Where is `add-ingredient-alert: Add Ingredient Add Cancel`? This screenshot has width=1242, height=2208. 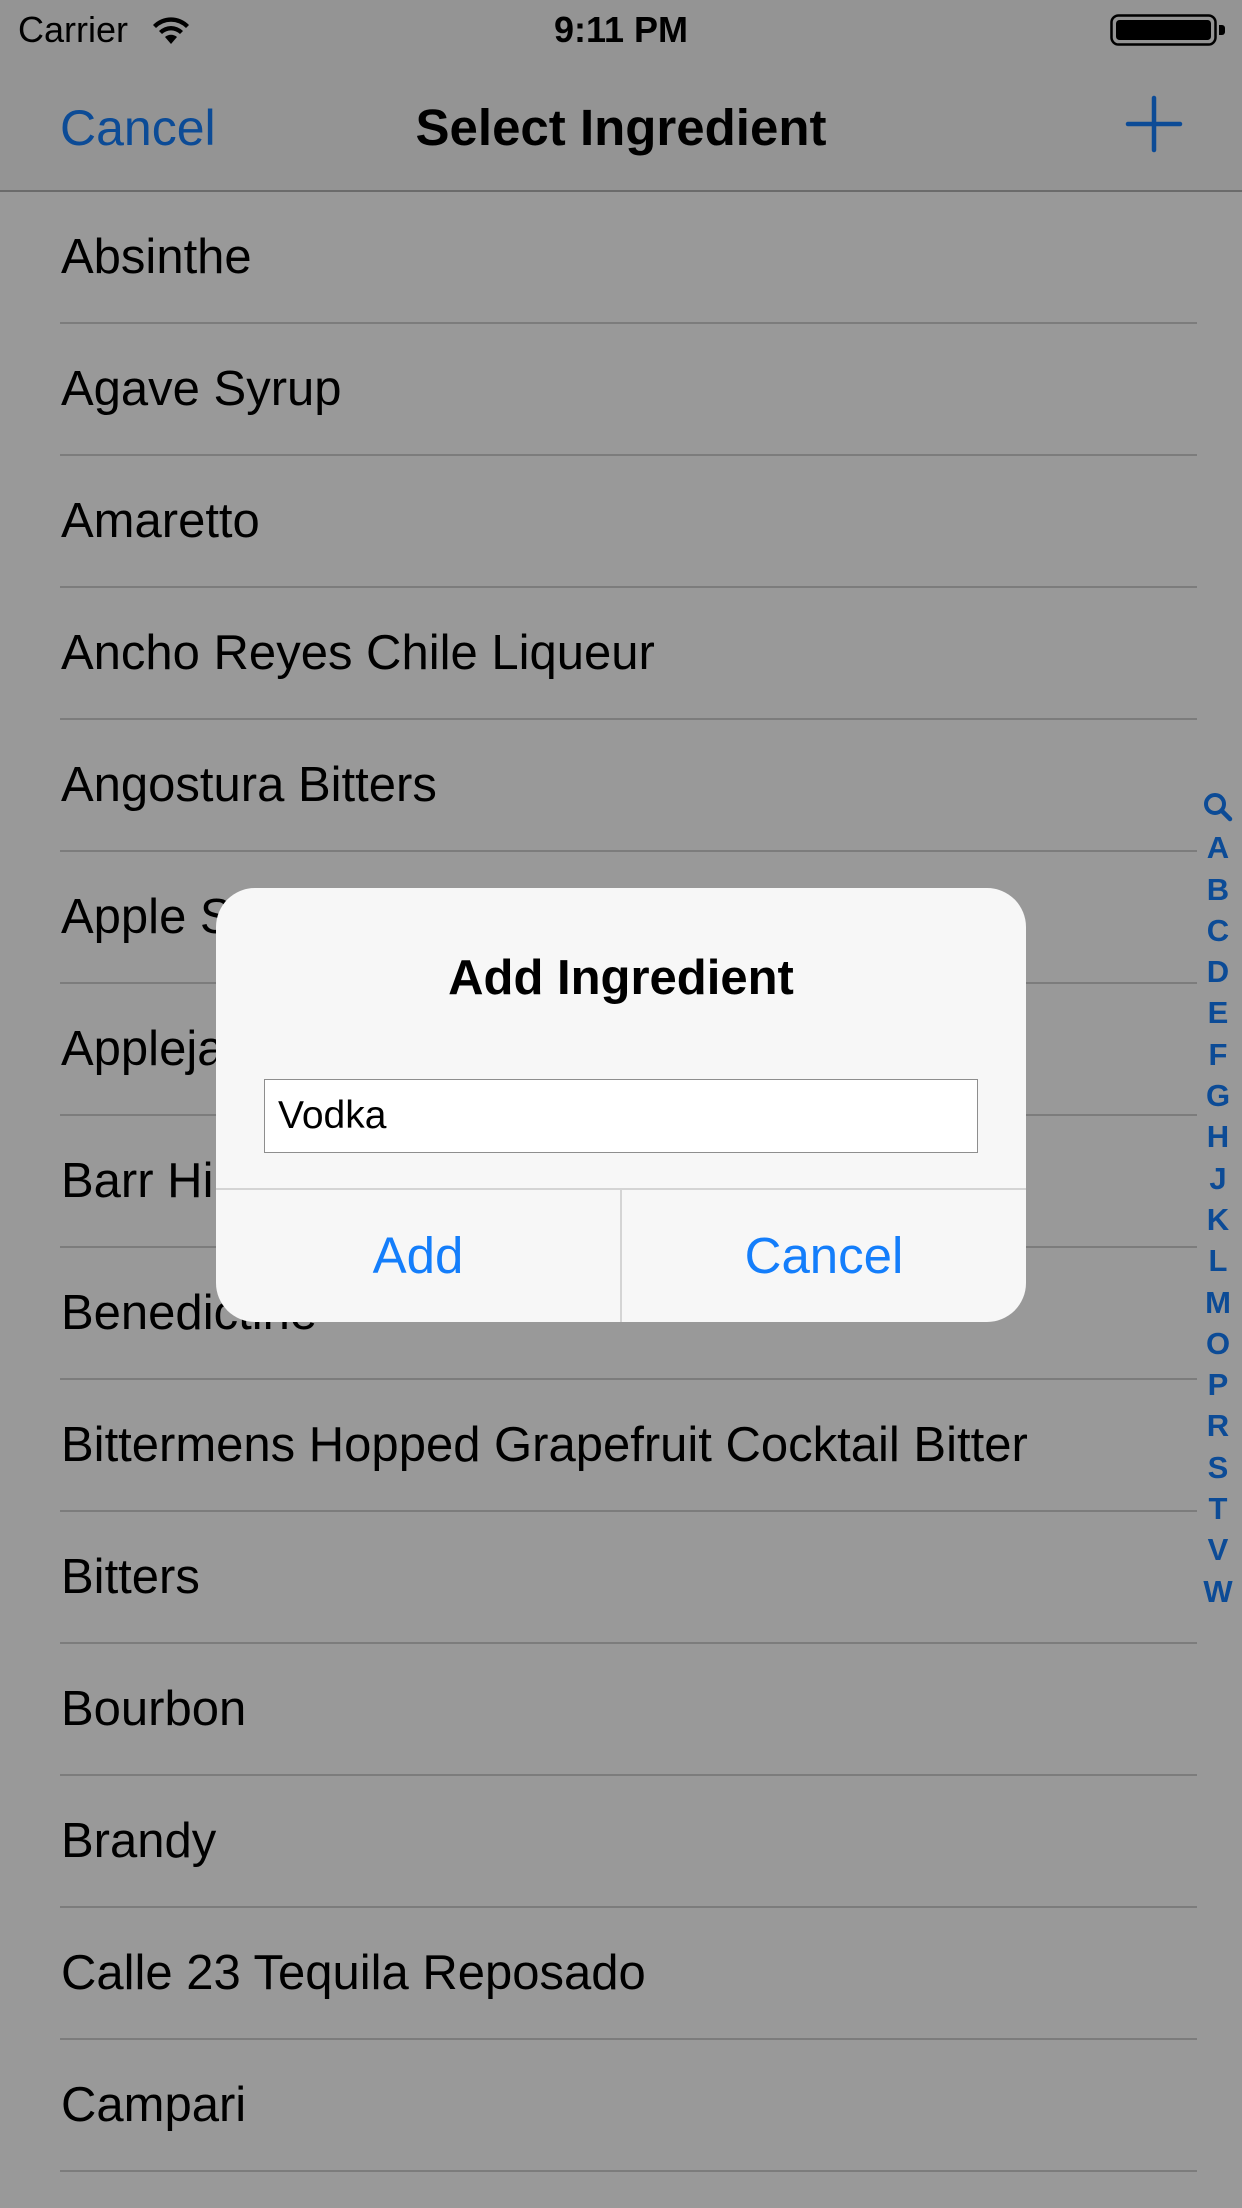
add-ingredient-alert: Add Ingredient Add Cancel is located at coordinates (621, 1105).